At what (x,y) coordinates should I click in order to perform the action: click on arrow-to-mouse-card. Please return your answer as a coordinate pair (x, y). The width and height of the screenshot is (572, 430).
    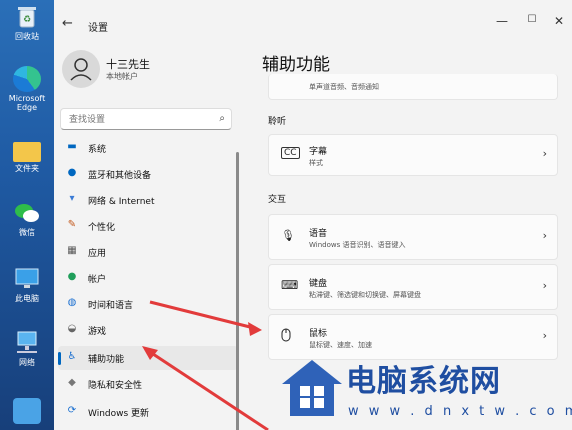
    Looking at the image, I should click on (205, 318).